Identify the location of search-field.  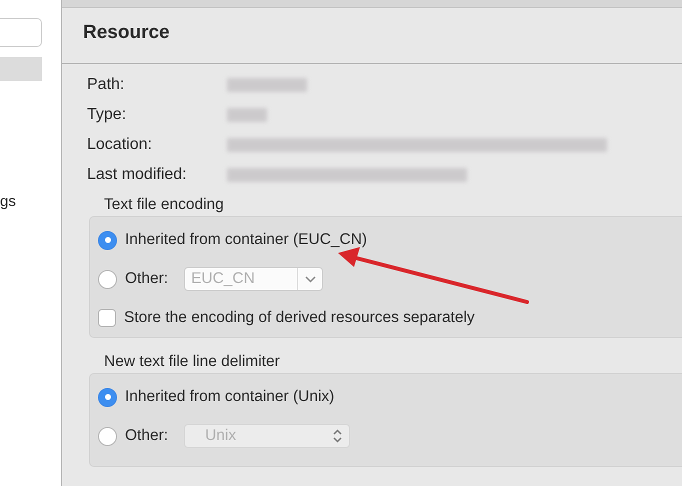
(21, 32).